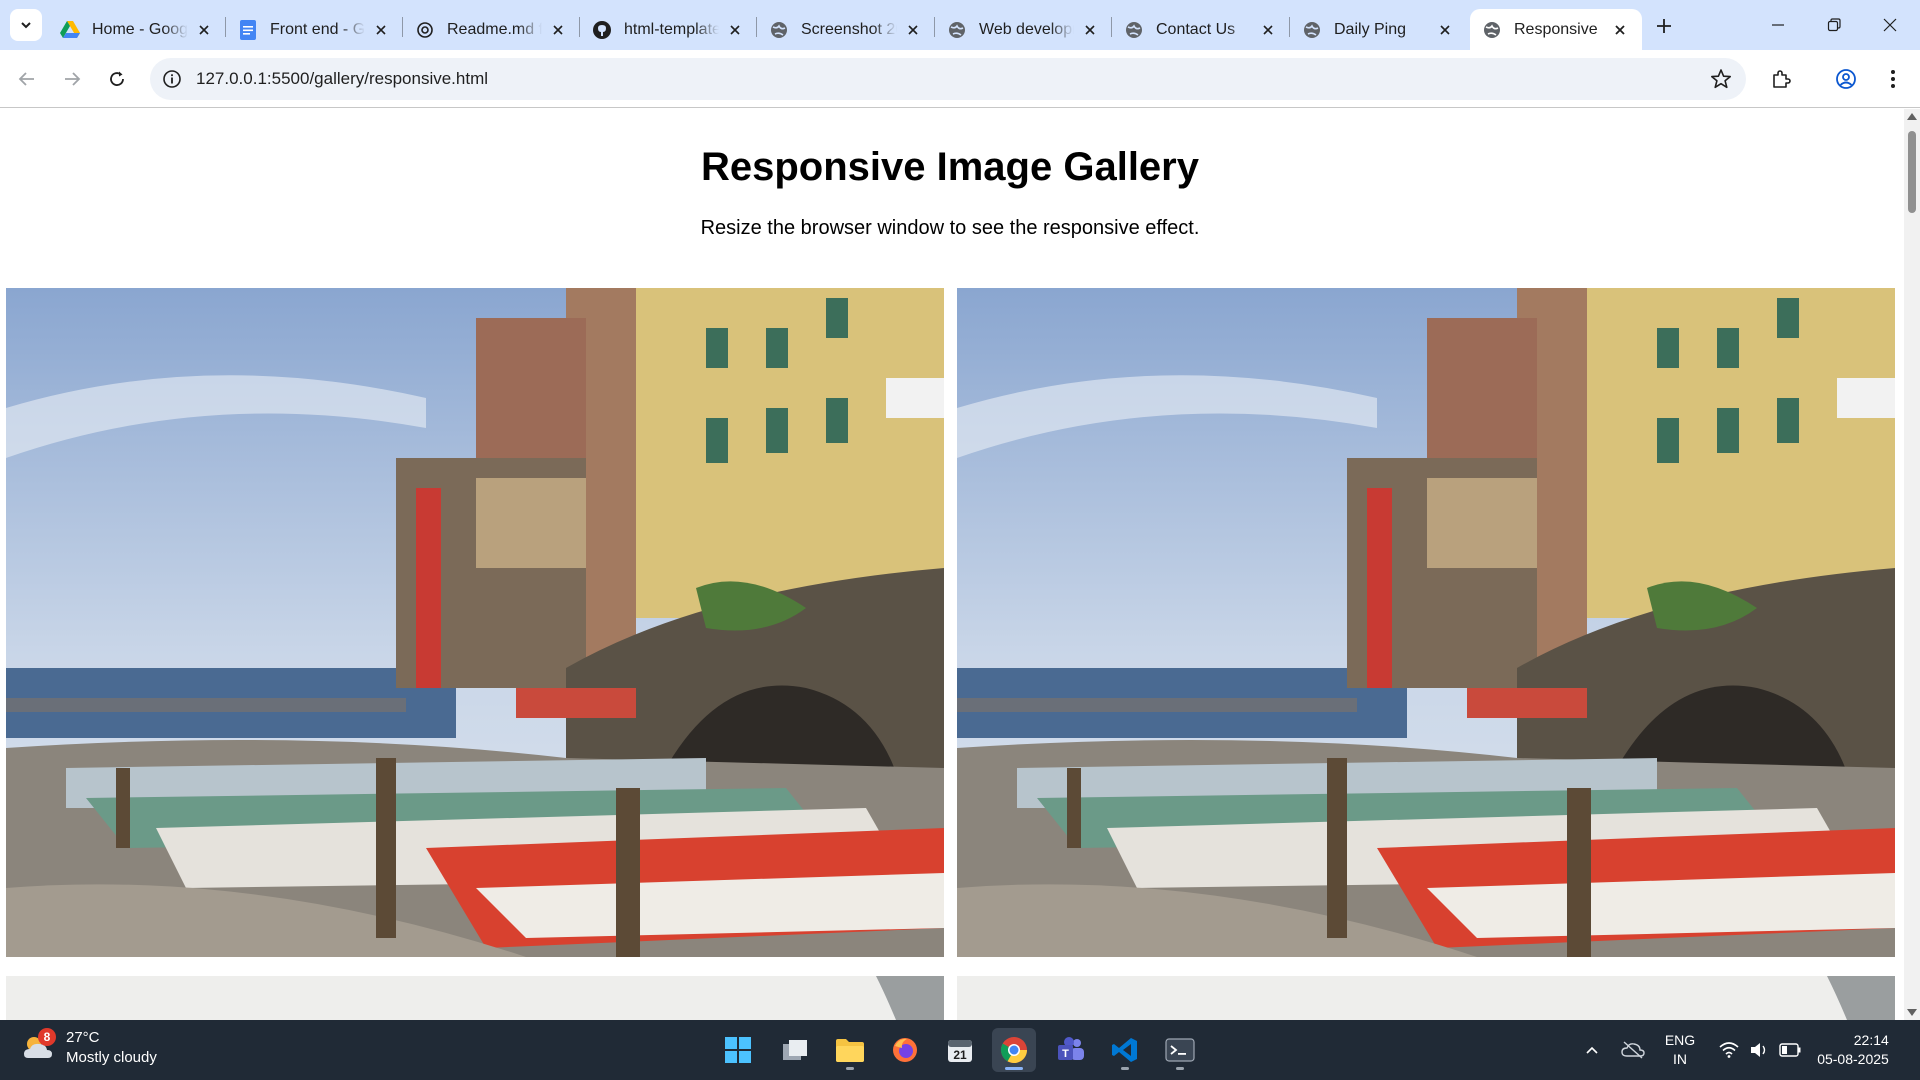  What do you see at coordinates (960, 1055) in the screenshot?
I see `calendar-day-text: 21` at bounding box center [960, 1055].